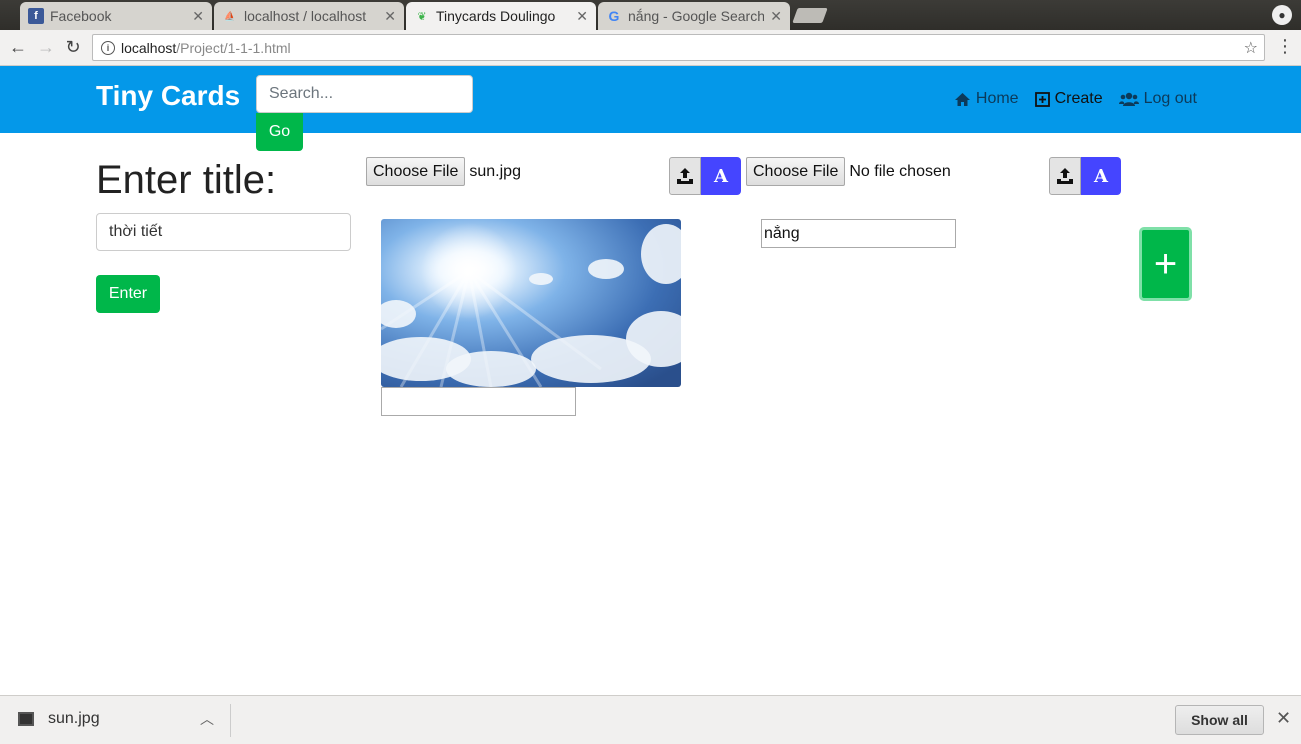 This screenshot has height=744, width=1301. What do you see at coordinates (230, 720) in the screenshot?
I see `divider` at bounding box center [230, 720].